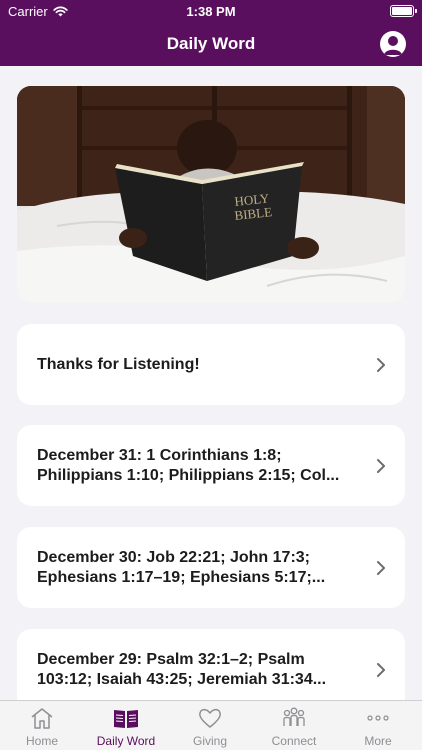 This screenshot has width=422, height=750. I want to click on page-title: Daily Word, so click(211, 43).